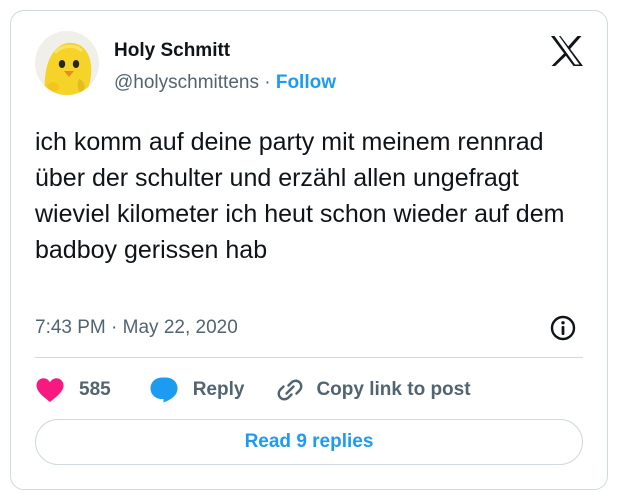  I want to click on duck-avatar-icon, so click(67, 63).